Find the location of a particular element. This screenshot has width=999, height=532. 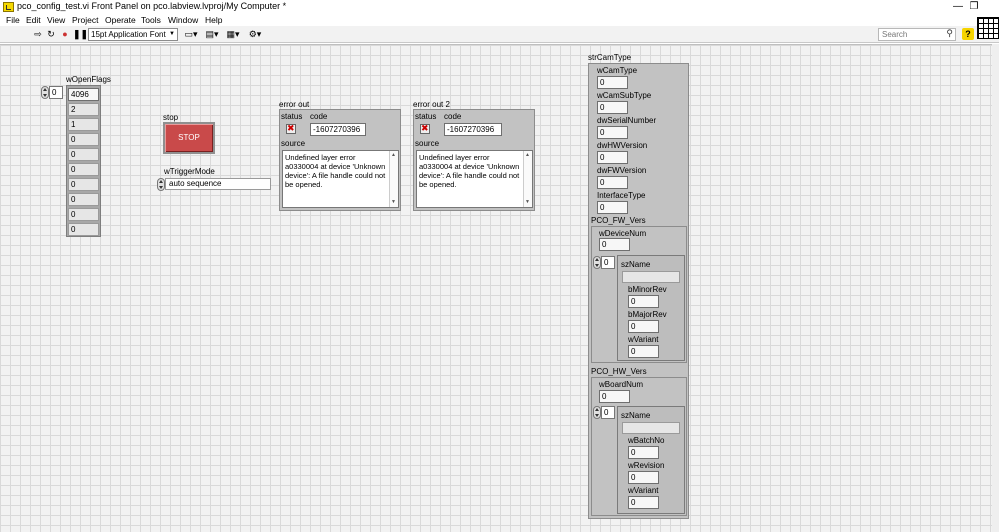

w-open-flags-index-value: 0 is located at coordinates (56, 92).